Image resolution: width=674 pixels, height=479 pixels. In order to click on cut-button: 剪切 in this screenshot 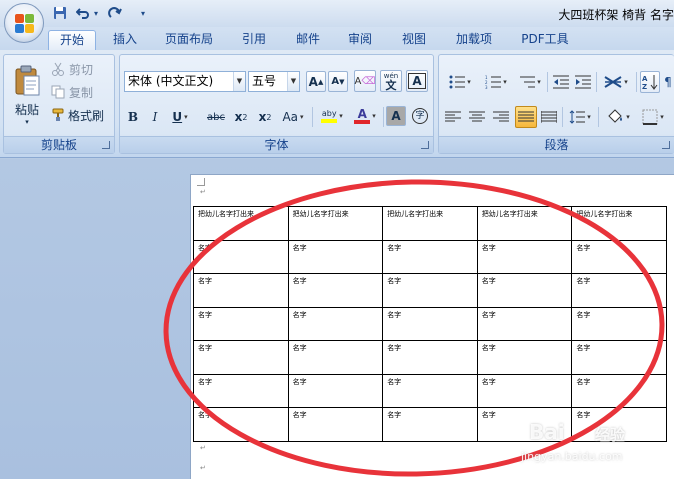, I will do `click(81, 69)`.